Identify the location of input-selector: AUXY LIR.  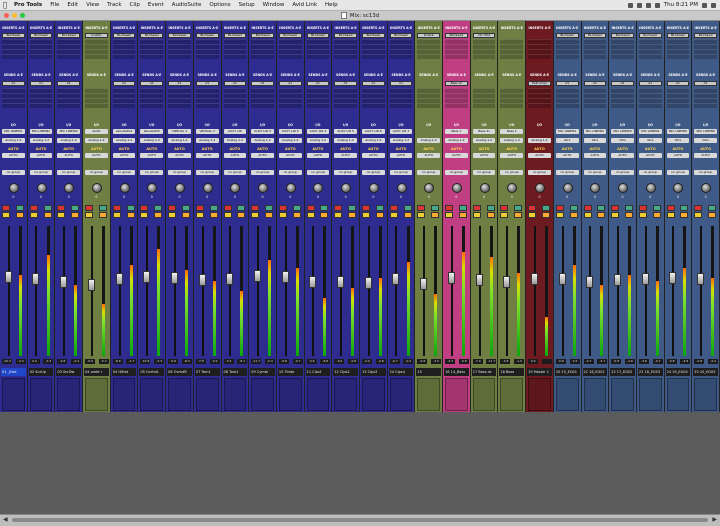
(235, 131).